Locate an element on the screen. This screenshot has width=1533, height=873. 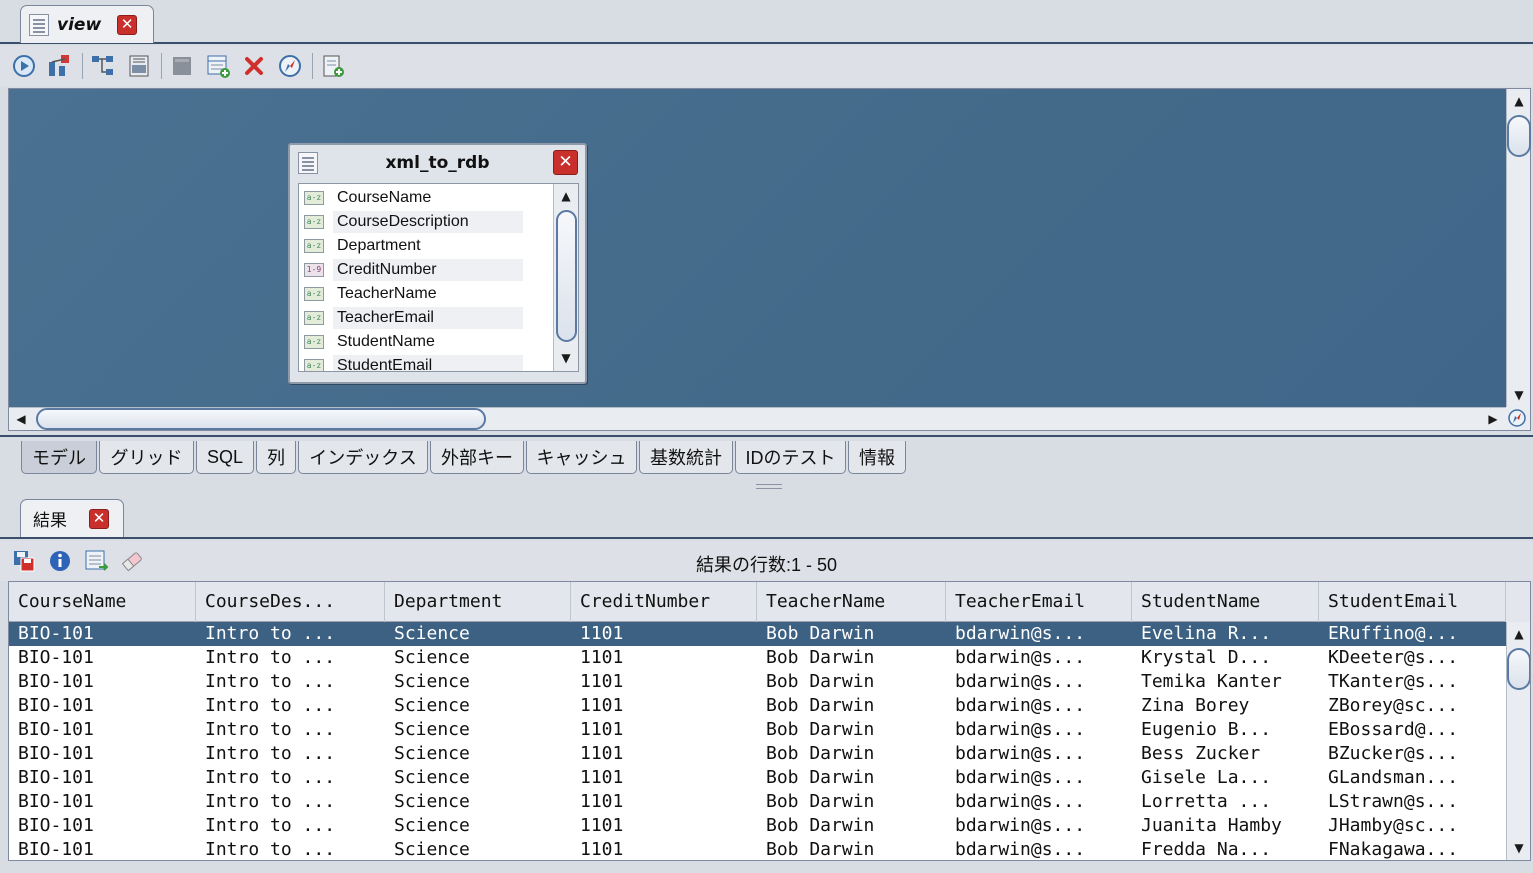
column-item: a-z TeacherEmail is located at coordinates (425, 318).